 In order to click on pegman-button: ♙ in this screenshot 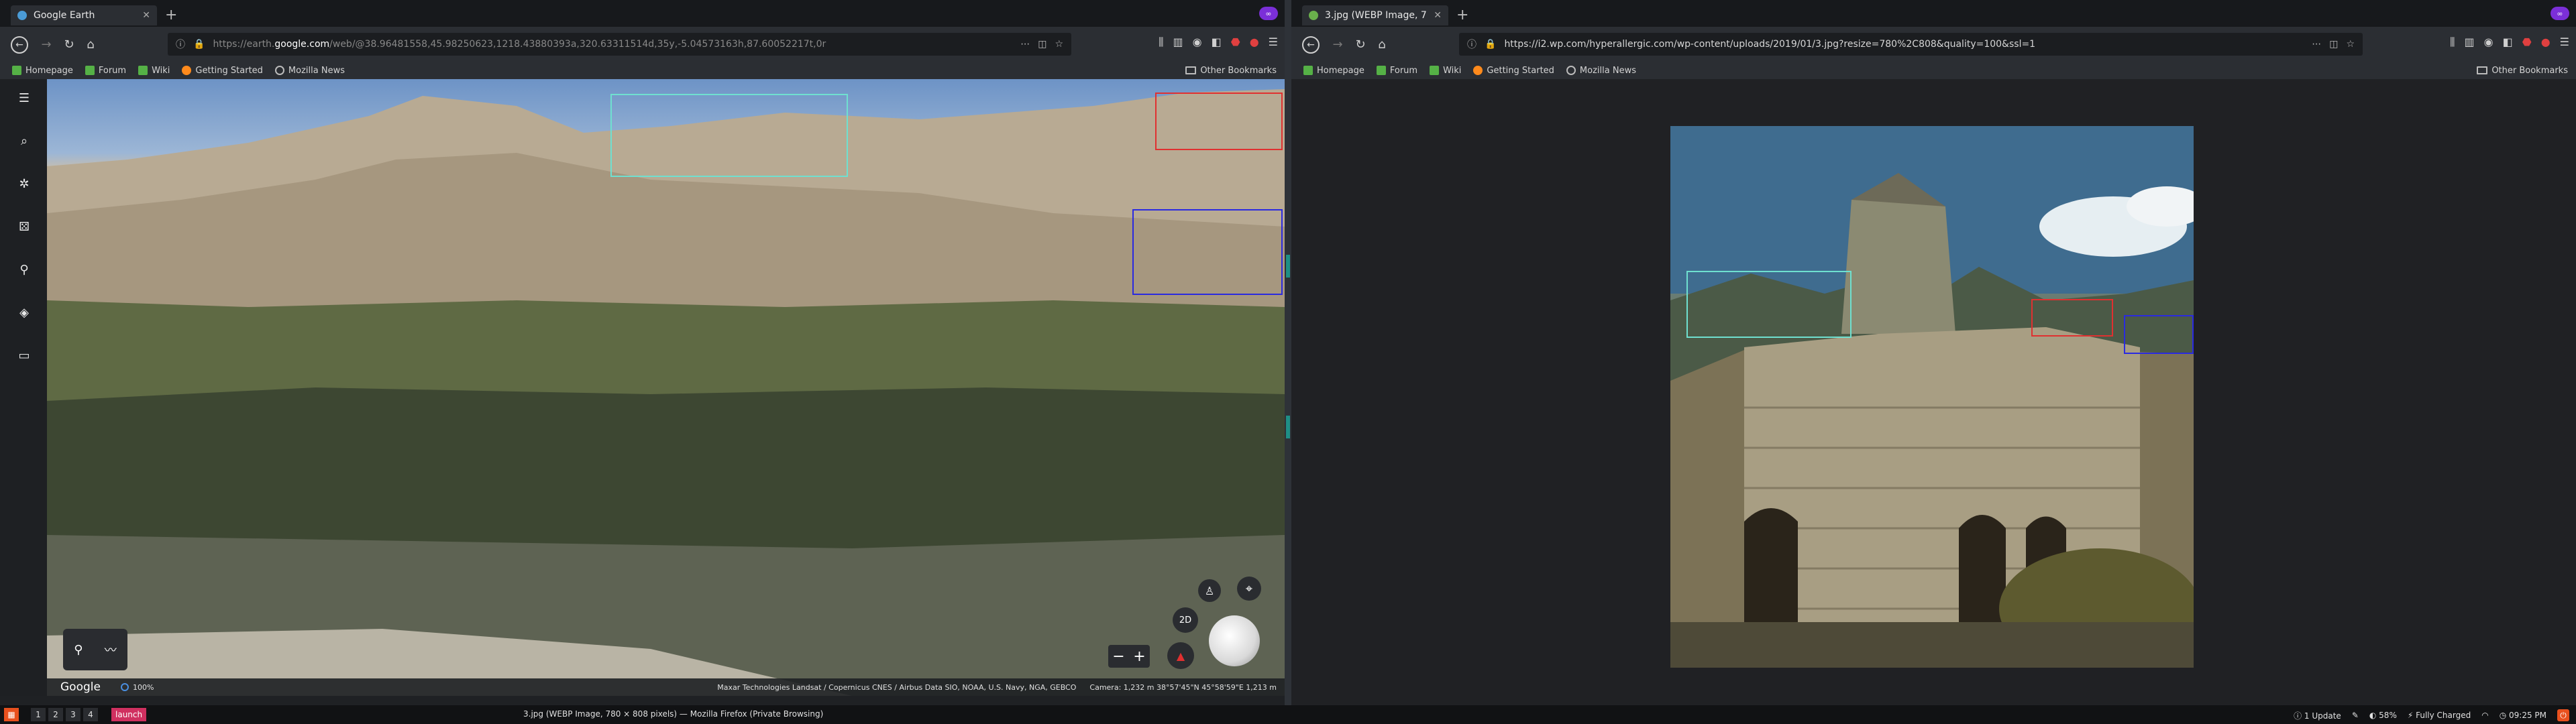, I will do `click(1209, 590)`.